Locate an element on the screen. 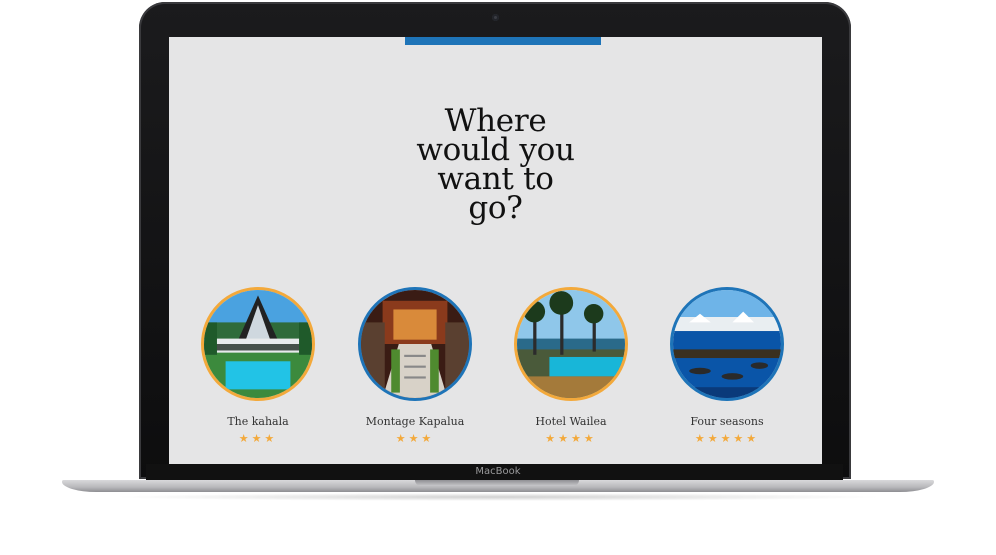  laptop-opening-notch is located at coordinates (497, 483).